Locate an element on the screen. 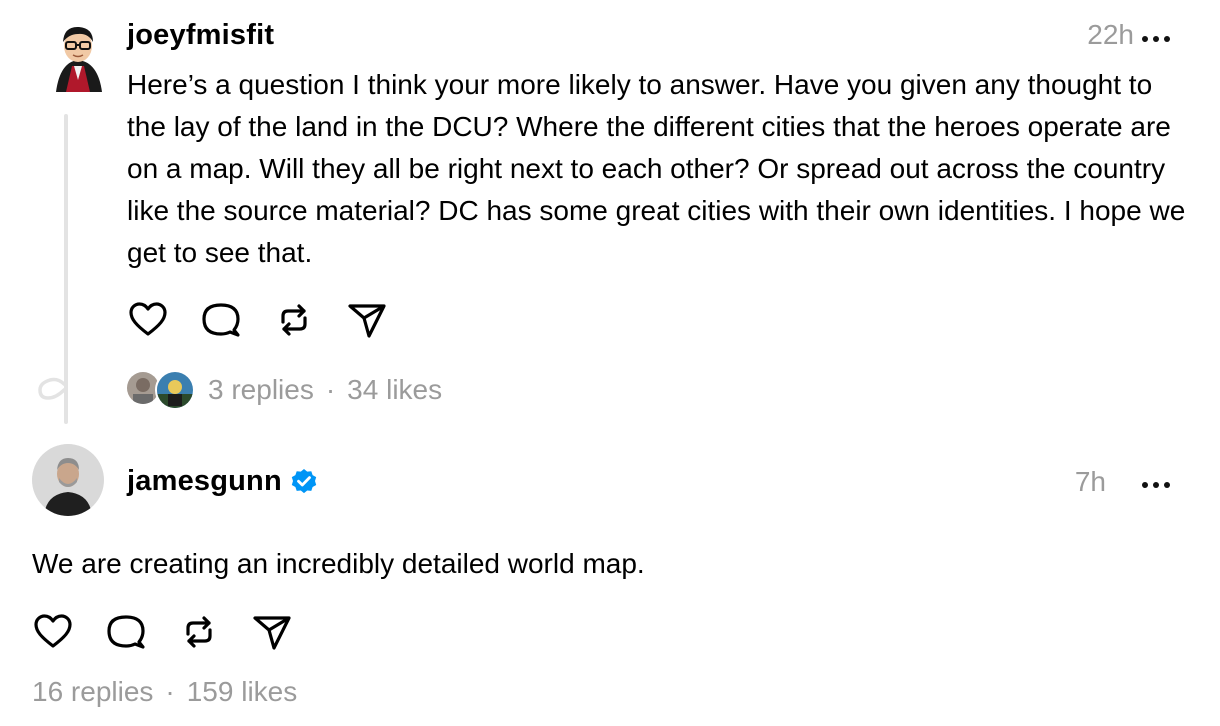 The width and height of the screenshot is (1220, 726). thread-loop-icon is located at coordinates (51, 389).